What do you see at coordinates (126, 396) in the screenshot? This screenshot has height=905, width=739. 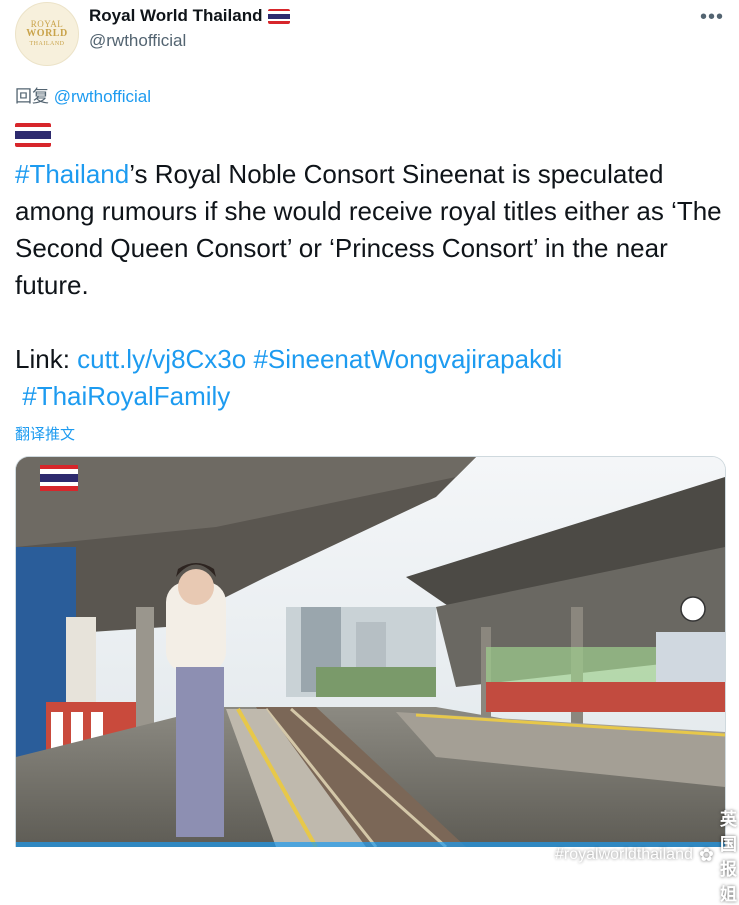 I see `hashtag-thairoyalfamily-link: #ThaiRoyalFamily` at bounding box center [126, 396].